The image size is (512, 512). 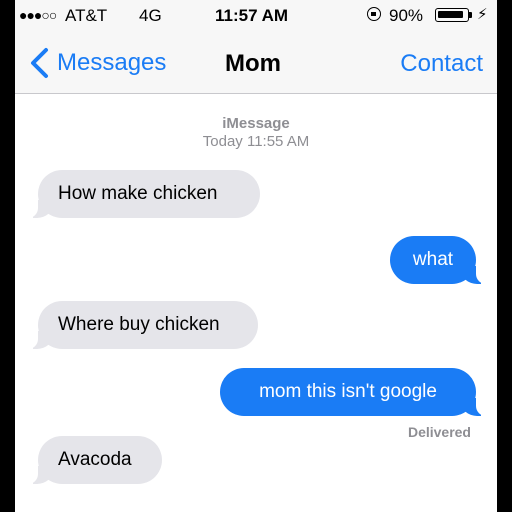 I want to click on signal-dots-icon: ●●●○○, so click(x=38, y=15).